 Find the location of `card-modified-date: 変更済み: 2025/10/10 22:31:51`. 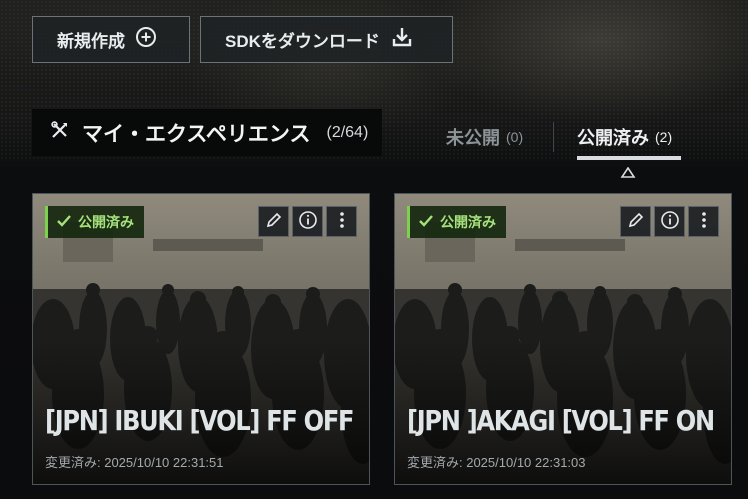

card-modified-date: 変更済み: 2025/10/10 22:31:51 is located at coordinates (134, 462).